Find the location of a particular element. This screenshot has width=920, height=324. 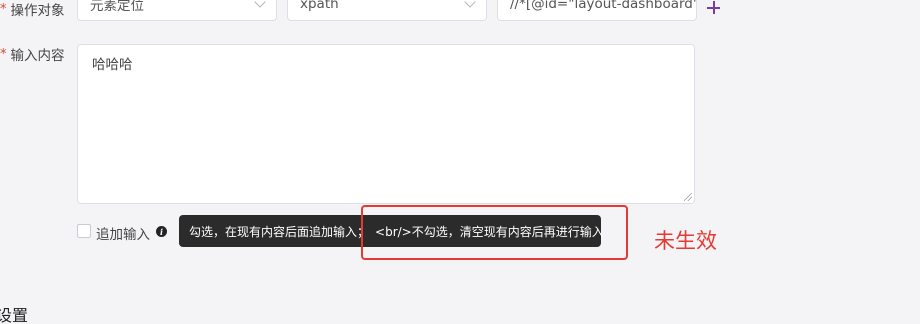

content-text: 哈哈哈 is located at coordinates (112, 65).